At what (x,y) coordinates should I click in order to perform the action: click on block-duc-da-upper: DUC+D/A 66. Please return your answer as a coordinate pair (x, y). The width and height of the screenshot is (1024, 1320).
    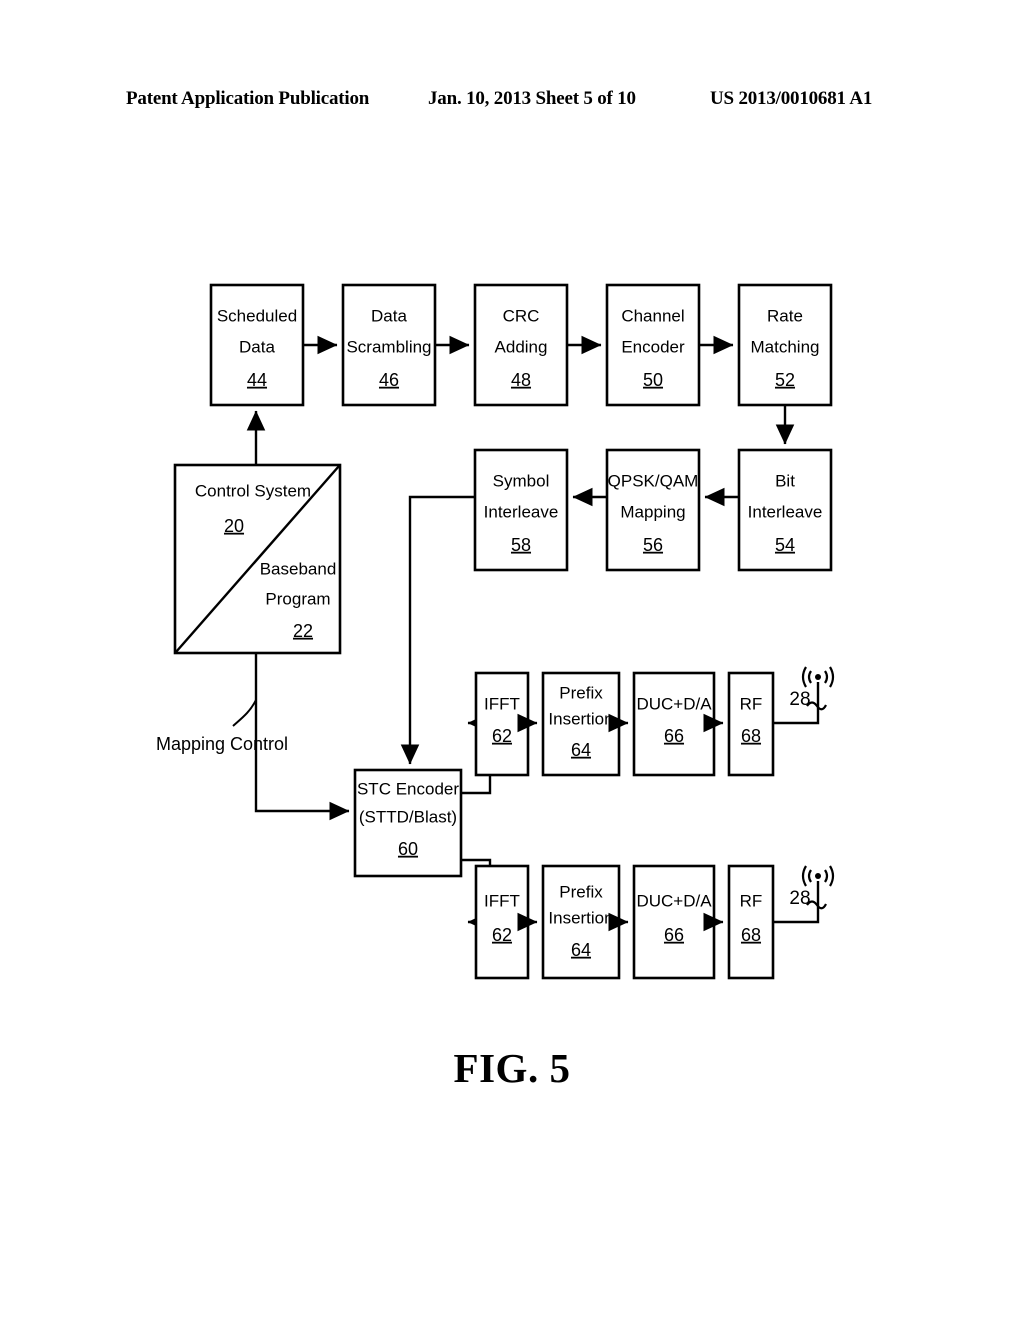
    Looking at the image, I should click on (674, 724).